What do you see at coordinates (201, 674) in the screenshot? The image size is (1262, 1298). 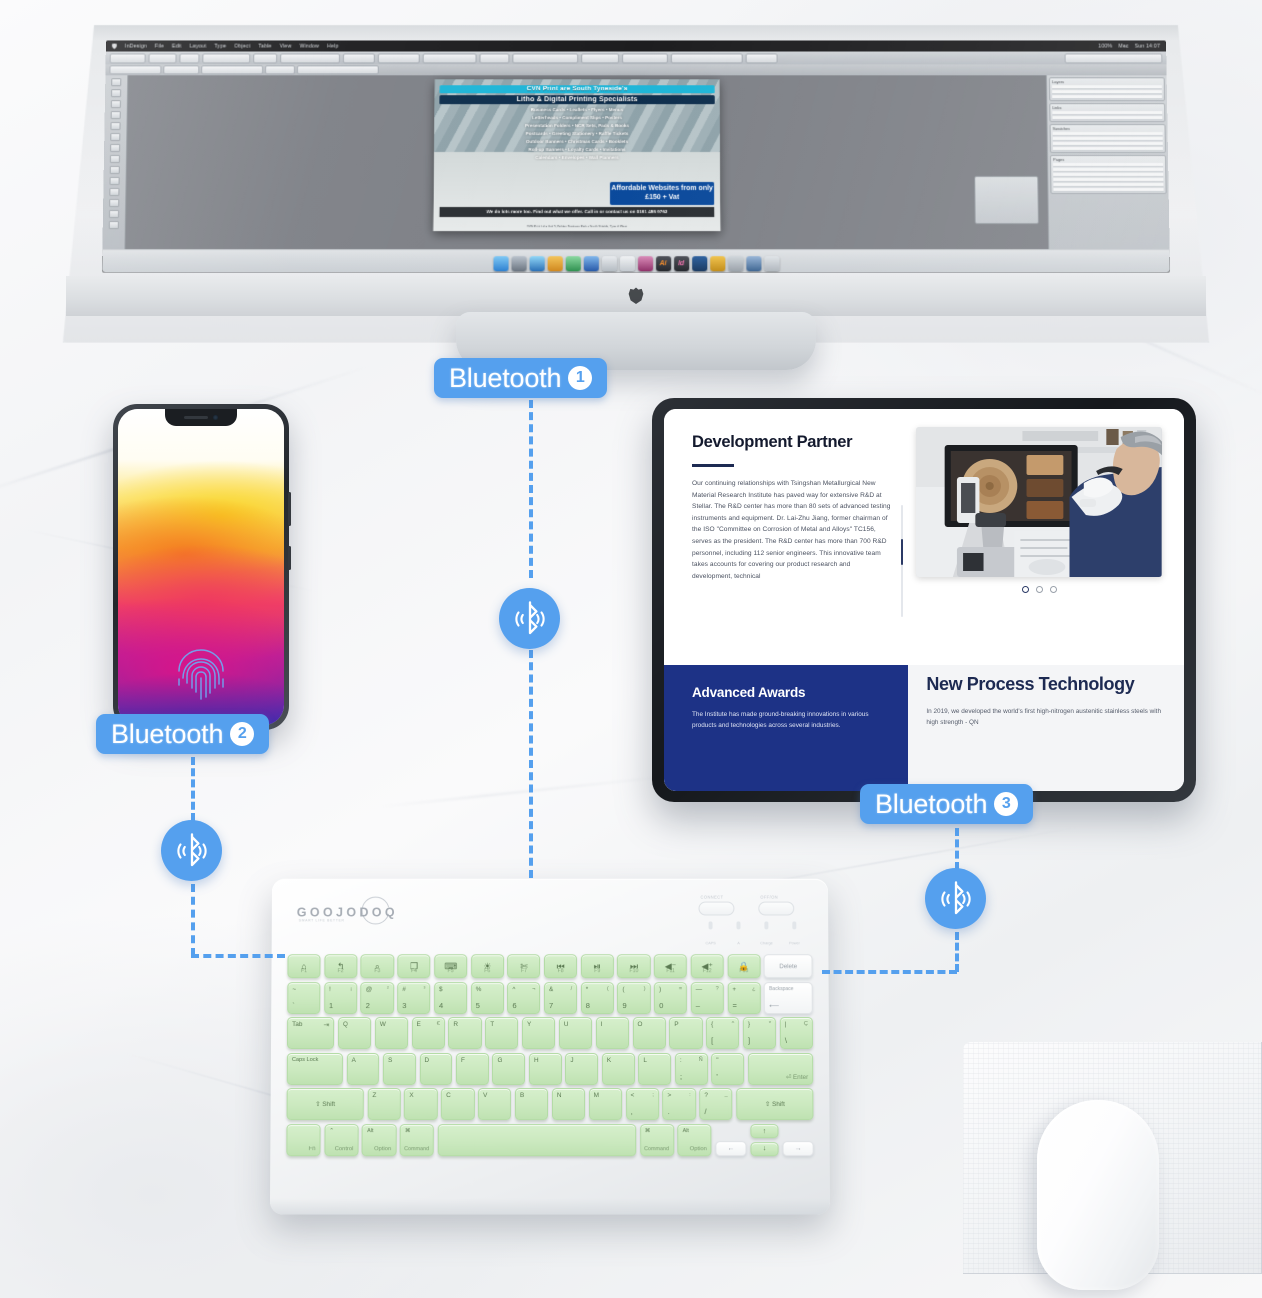 I see `fingerprint-icon` at bounding box center [201, 674].